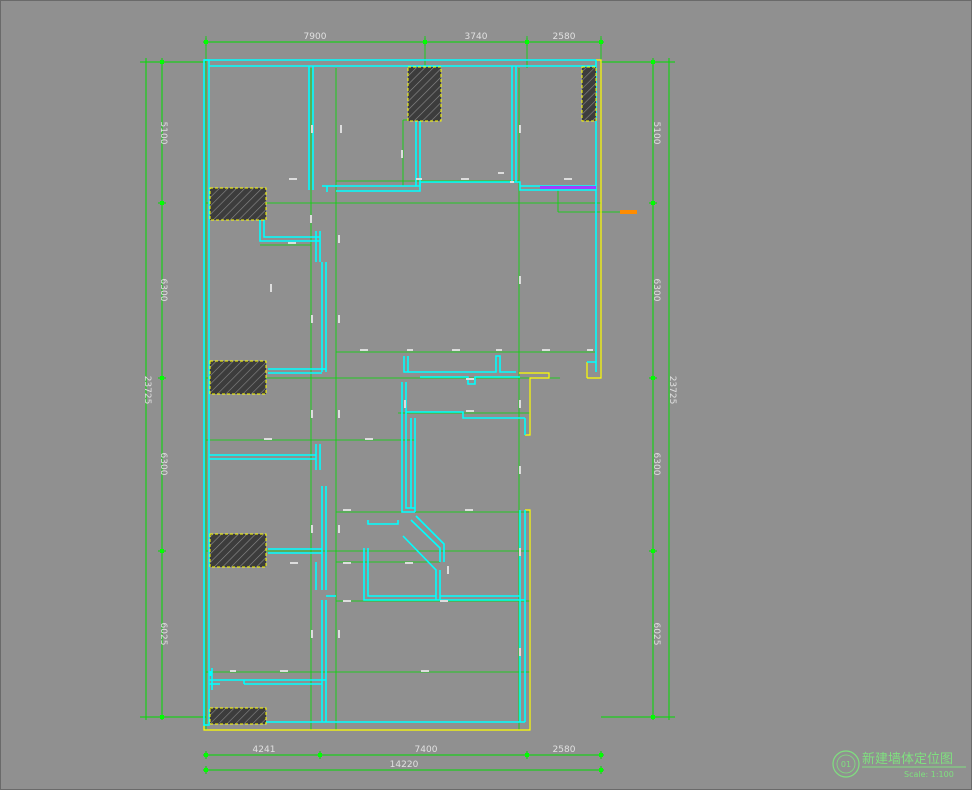 The width and height of the screenshot is (972, 790). I want to click on right-total-dim: 23725, so click(672, 390).